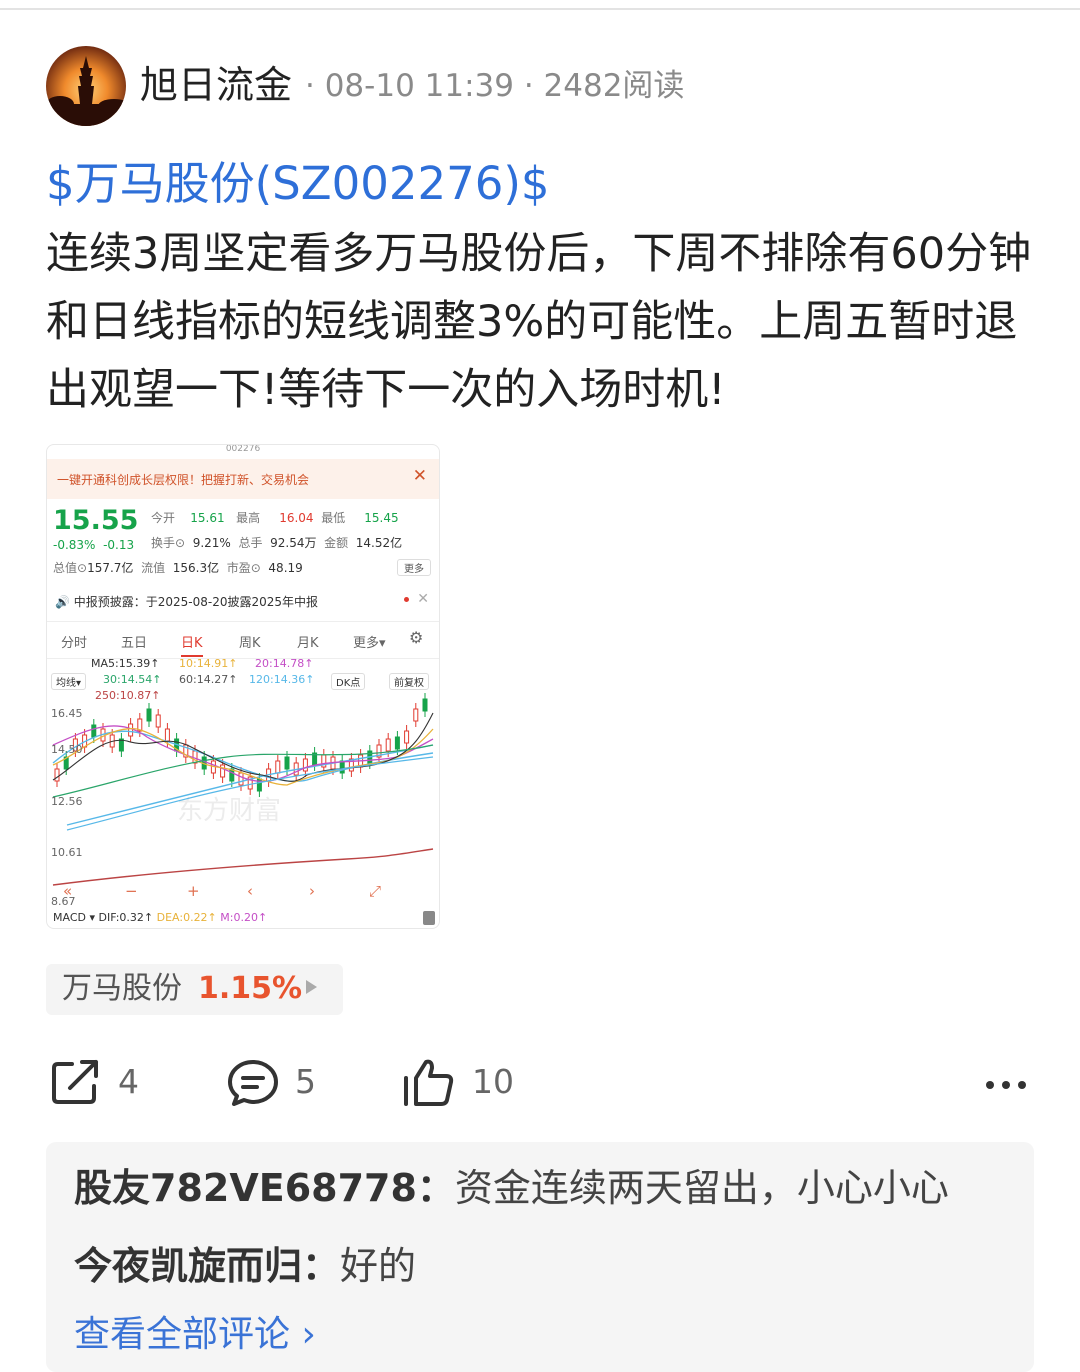 The image size is (1080, 1372). Describe the element at coordinates (540, 9) in the screenshot. I see `top-divider` at that location.